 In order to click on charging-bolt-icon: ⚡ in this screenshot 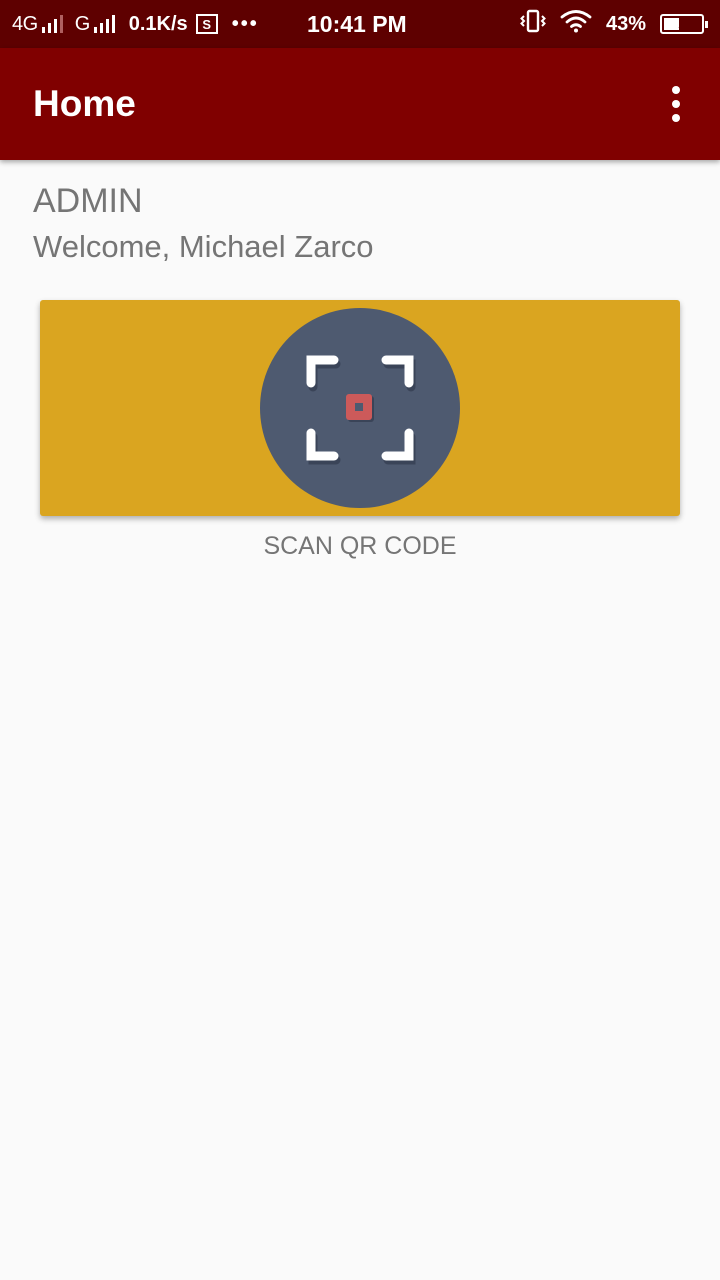, I will do `click(682, 23)`.